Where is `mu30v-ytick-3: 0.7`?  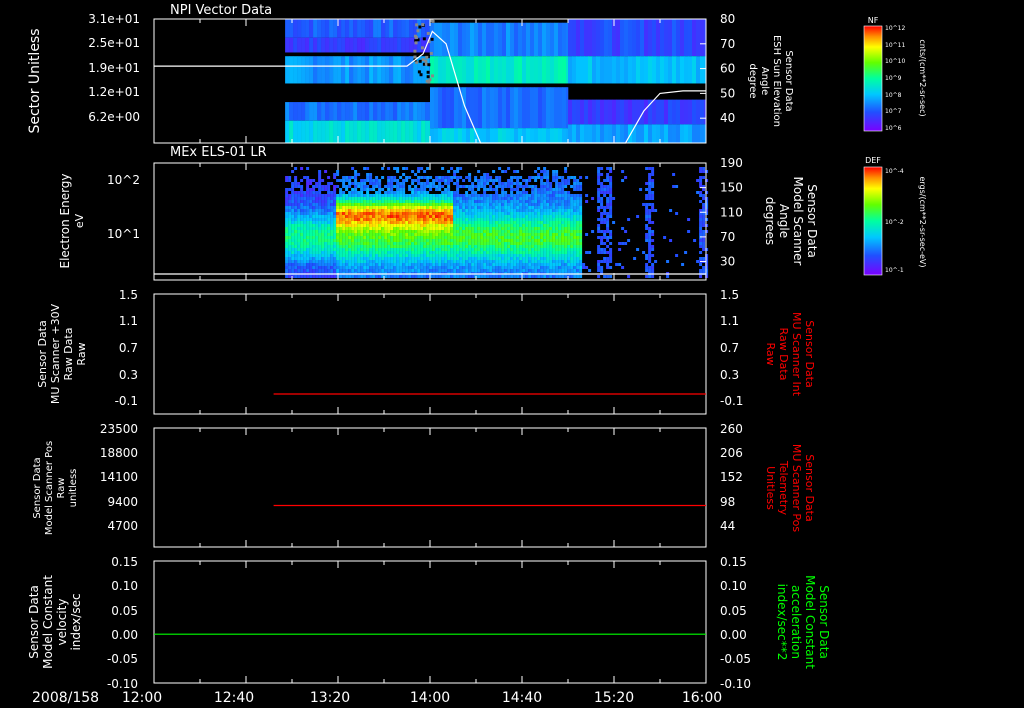
mu30v-ytick-3: 0.7 is located at coordinates (128, 348).